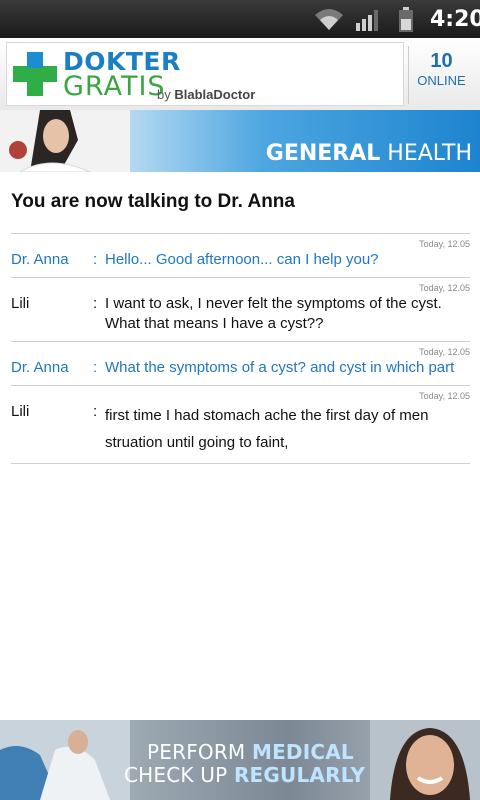  Describe the element at coordinates (406, 19) in the screenshot. I see `battery-icon` at that location.